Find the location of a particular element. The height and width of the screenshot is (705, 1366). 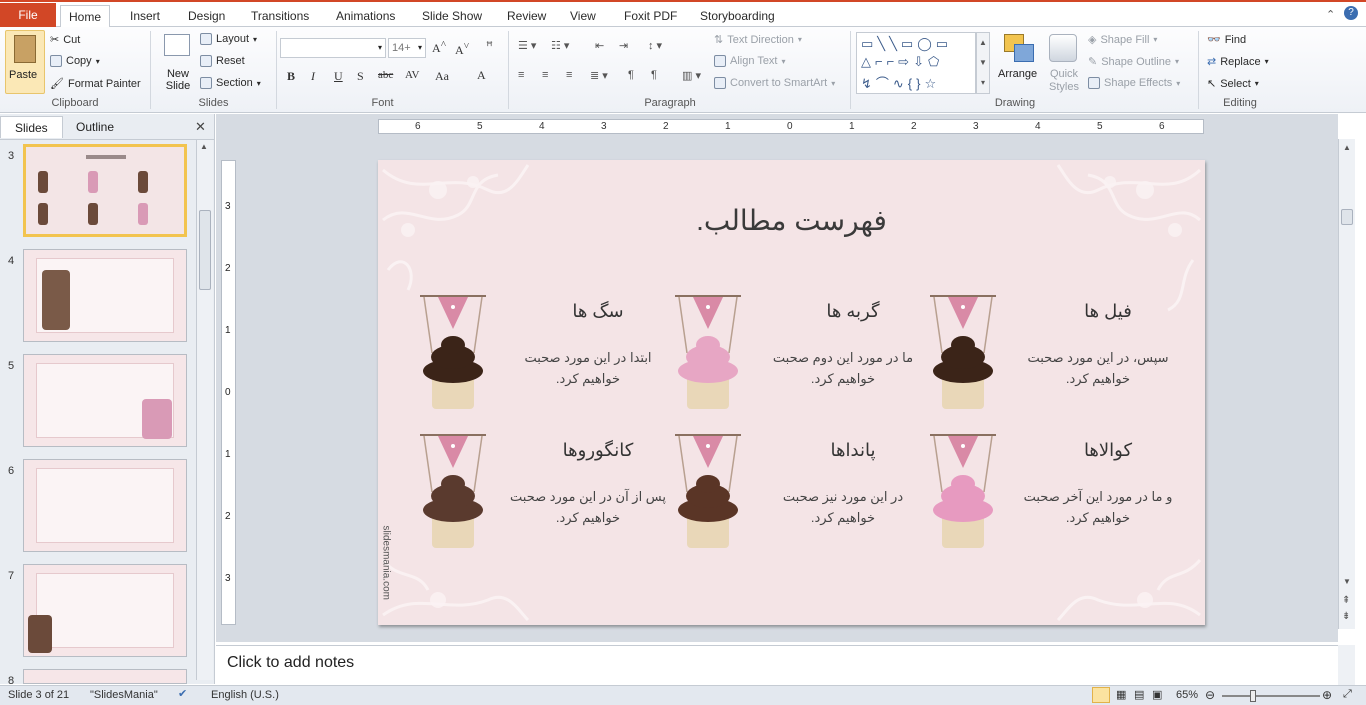

strikethrough-button: abc is located at coordinates (385, 75).